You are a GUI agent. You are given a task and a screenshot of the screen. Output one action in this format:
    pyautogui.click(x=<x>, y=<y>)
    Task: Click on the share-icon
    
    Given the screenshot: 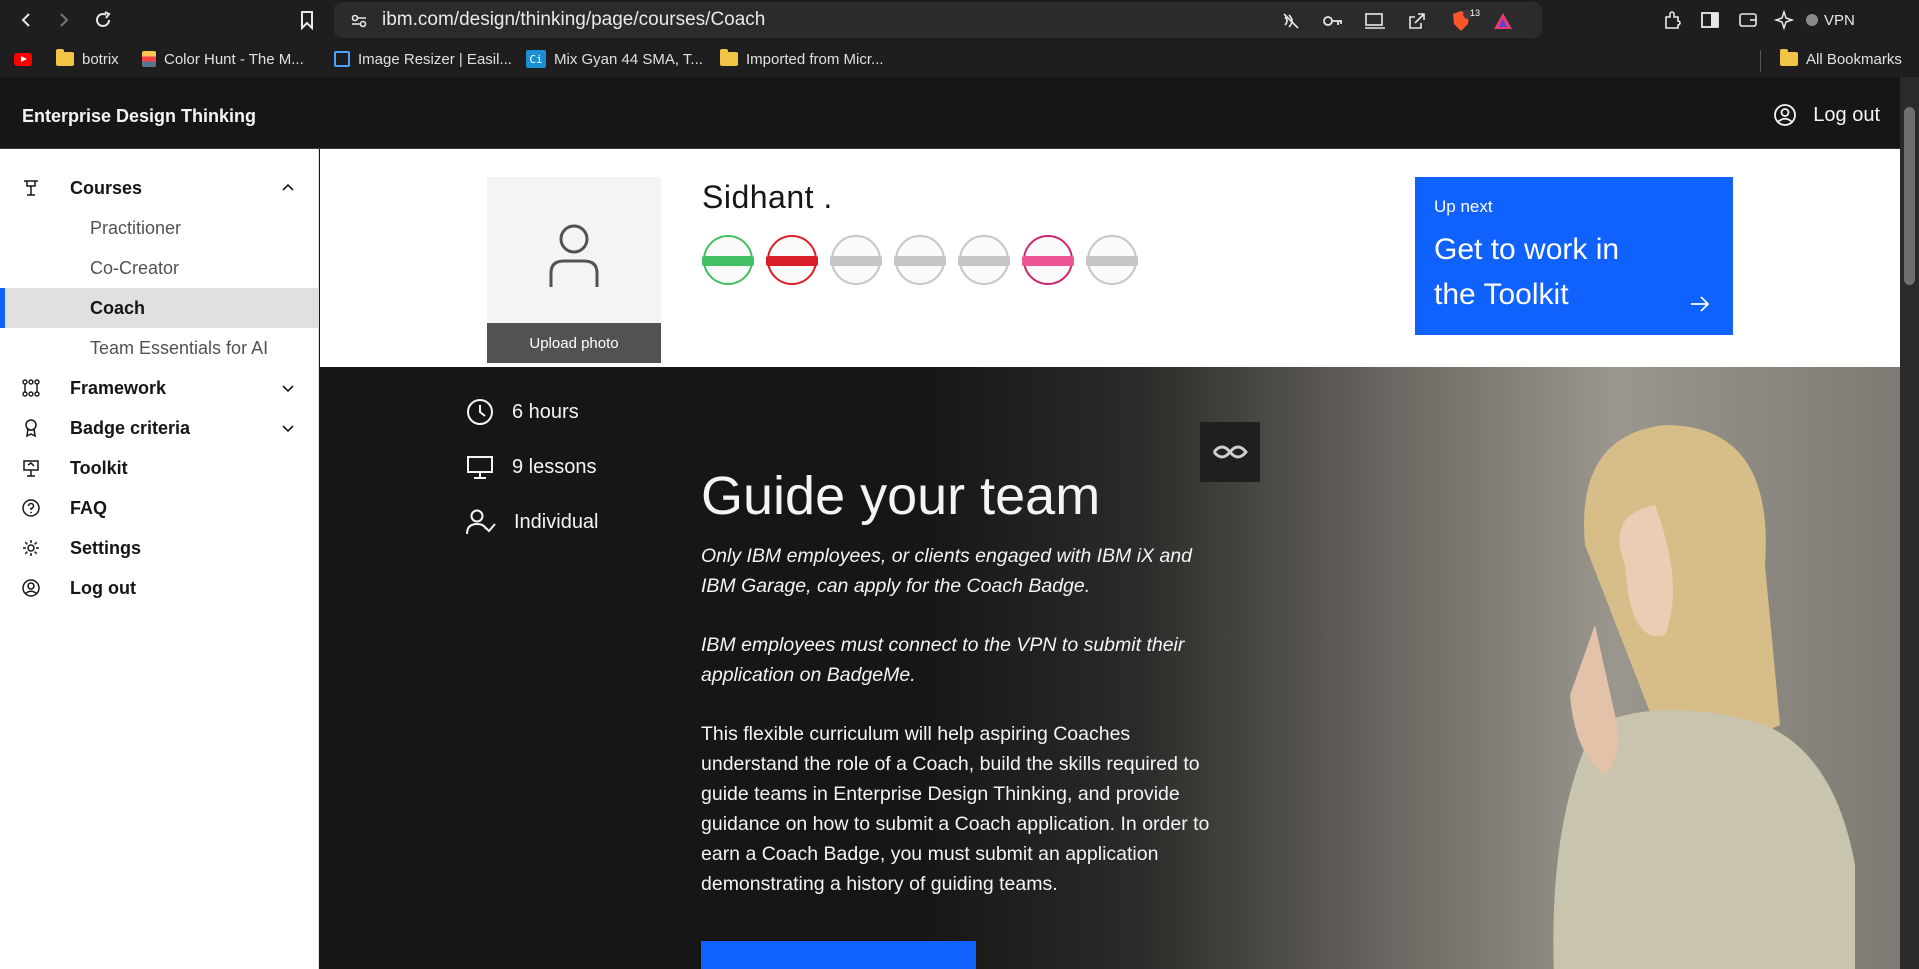 What is the action you would take?
    pyautogui.click(x=1417, y=21)
    